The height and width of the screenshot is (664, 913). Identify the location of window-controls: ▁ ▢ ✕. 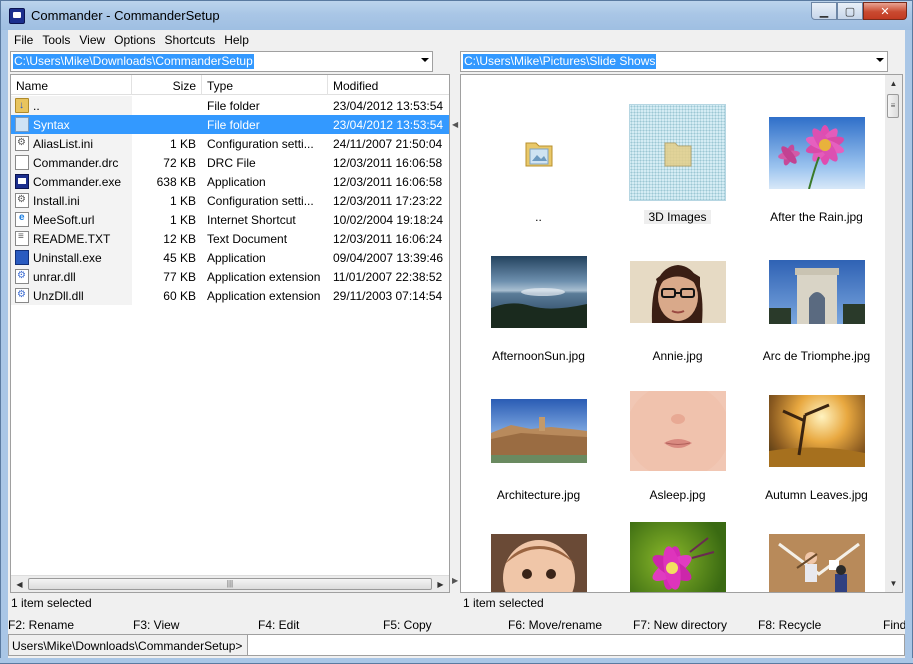
(859, 11).